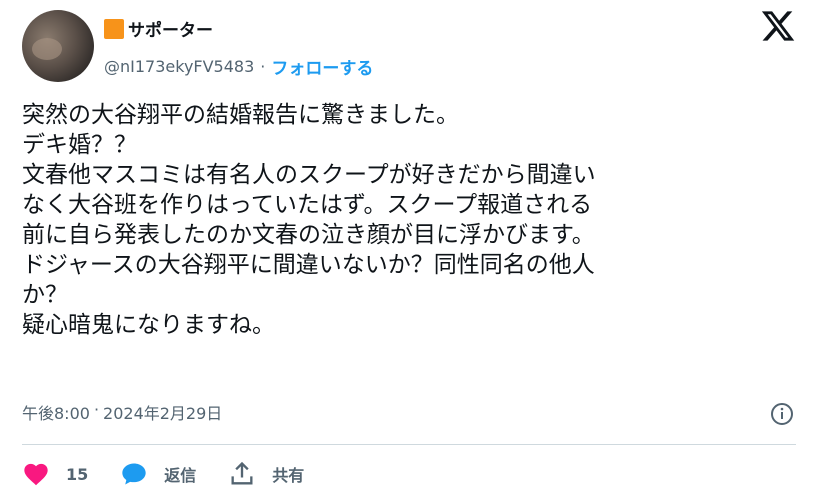 This screenshot has width=818, height=504. I want to click on author-handle: @nI173ekyFV5483, so click(179, 66).